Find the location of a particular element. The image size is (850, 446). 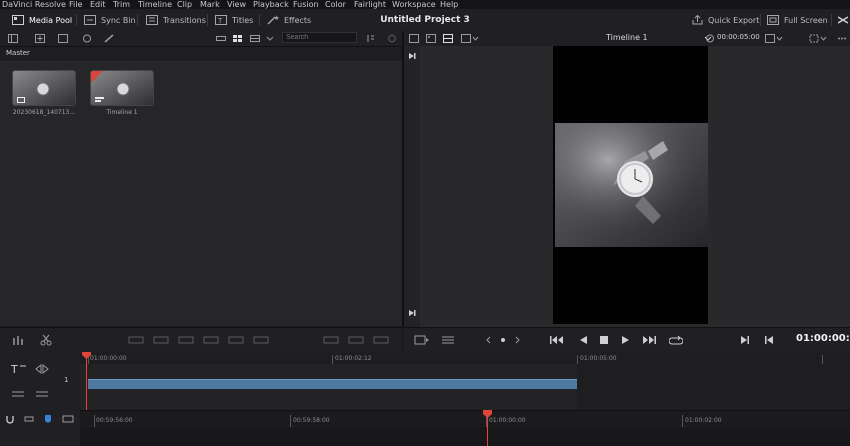

bin-header is located at coordinates (201, 54).